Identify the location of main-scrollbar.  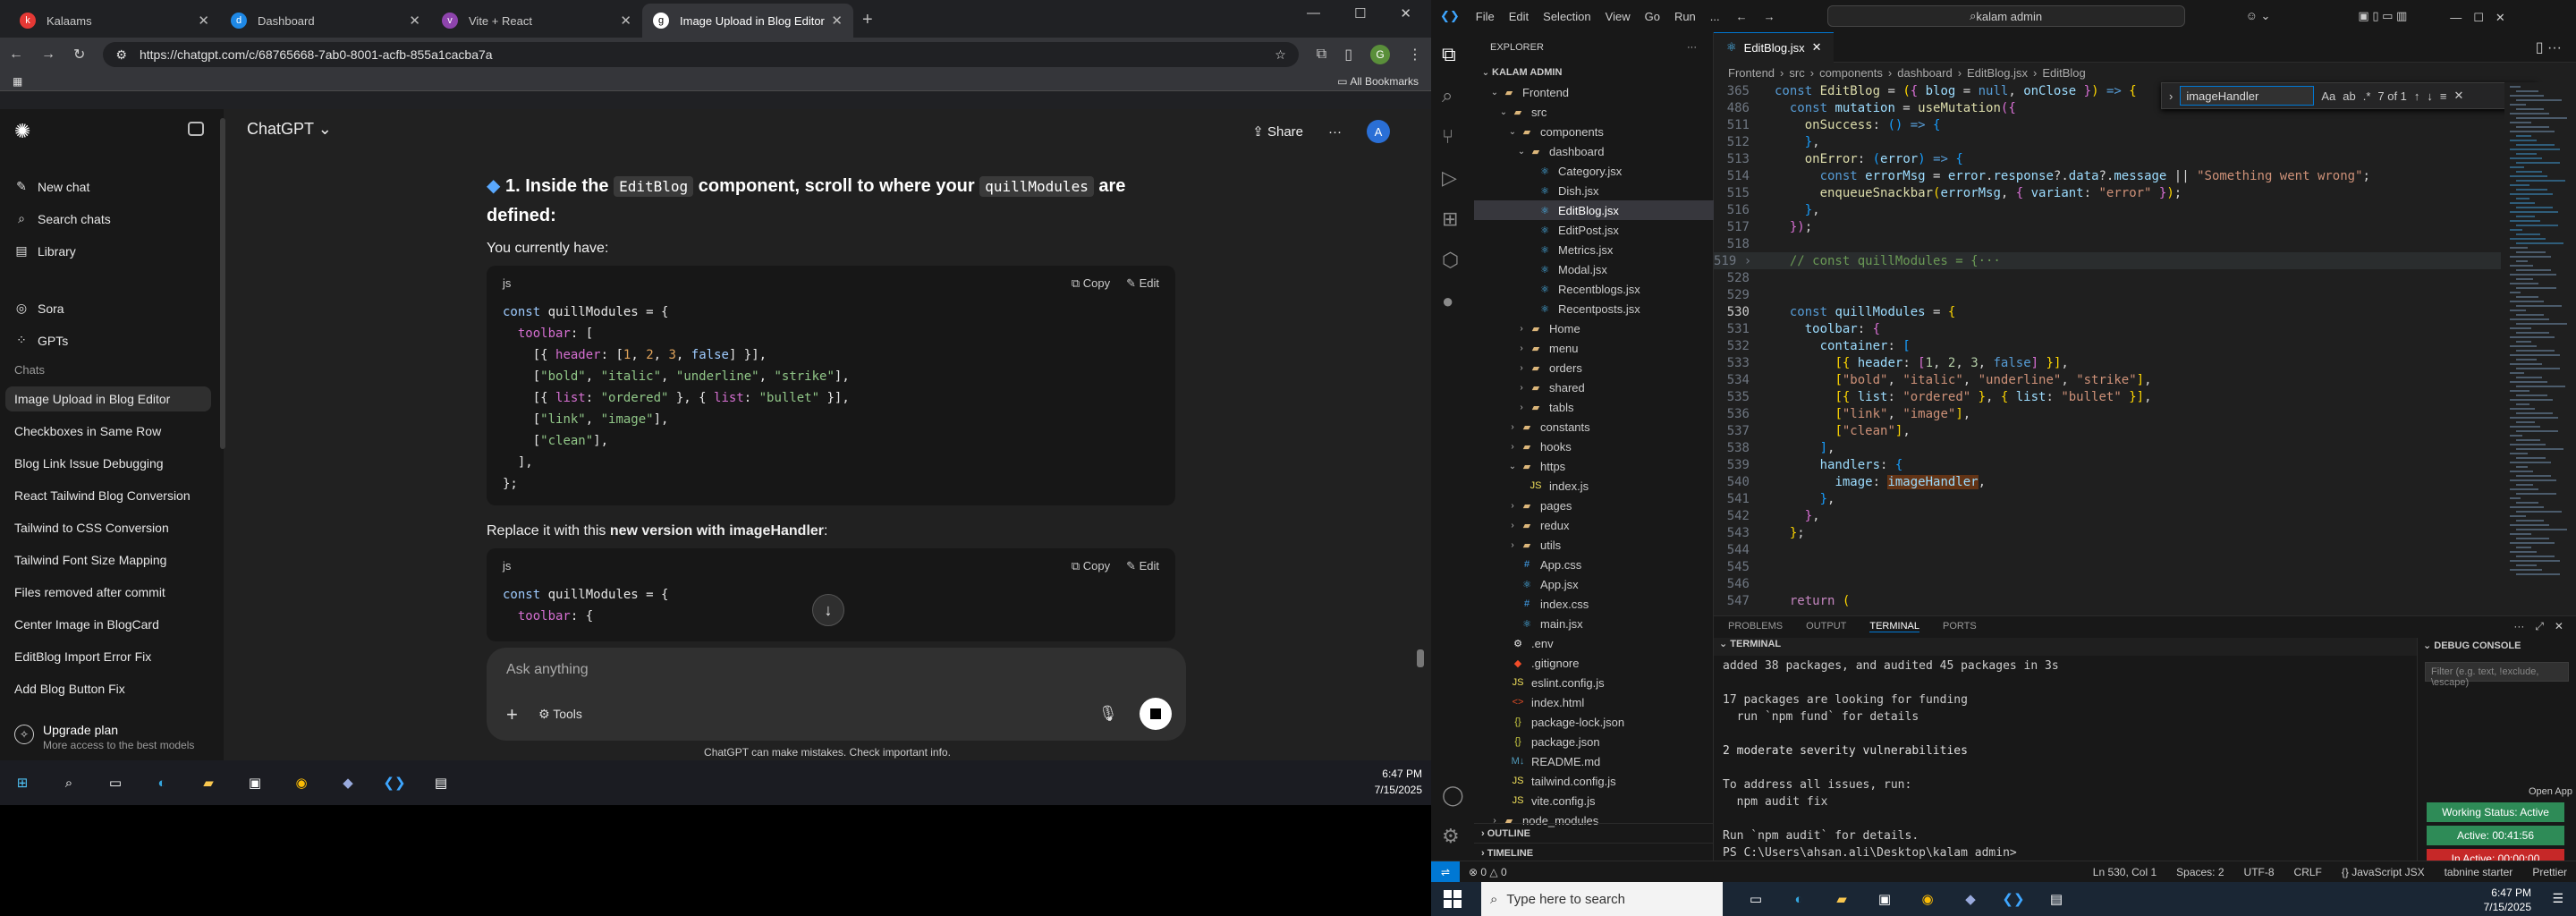
(1420, 658).